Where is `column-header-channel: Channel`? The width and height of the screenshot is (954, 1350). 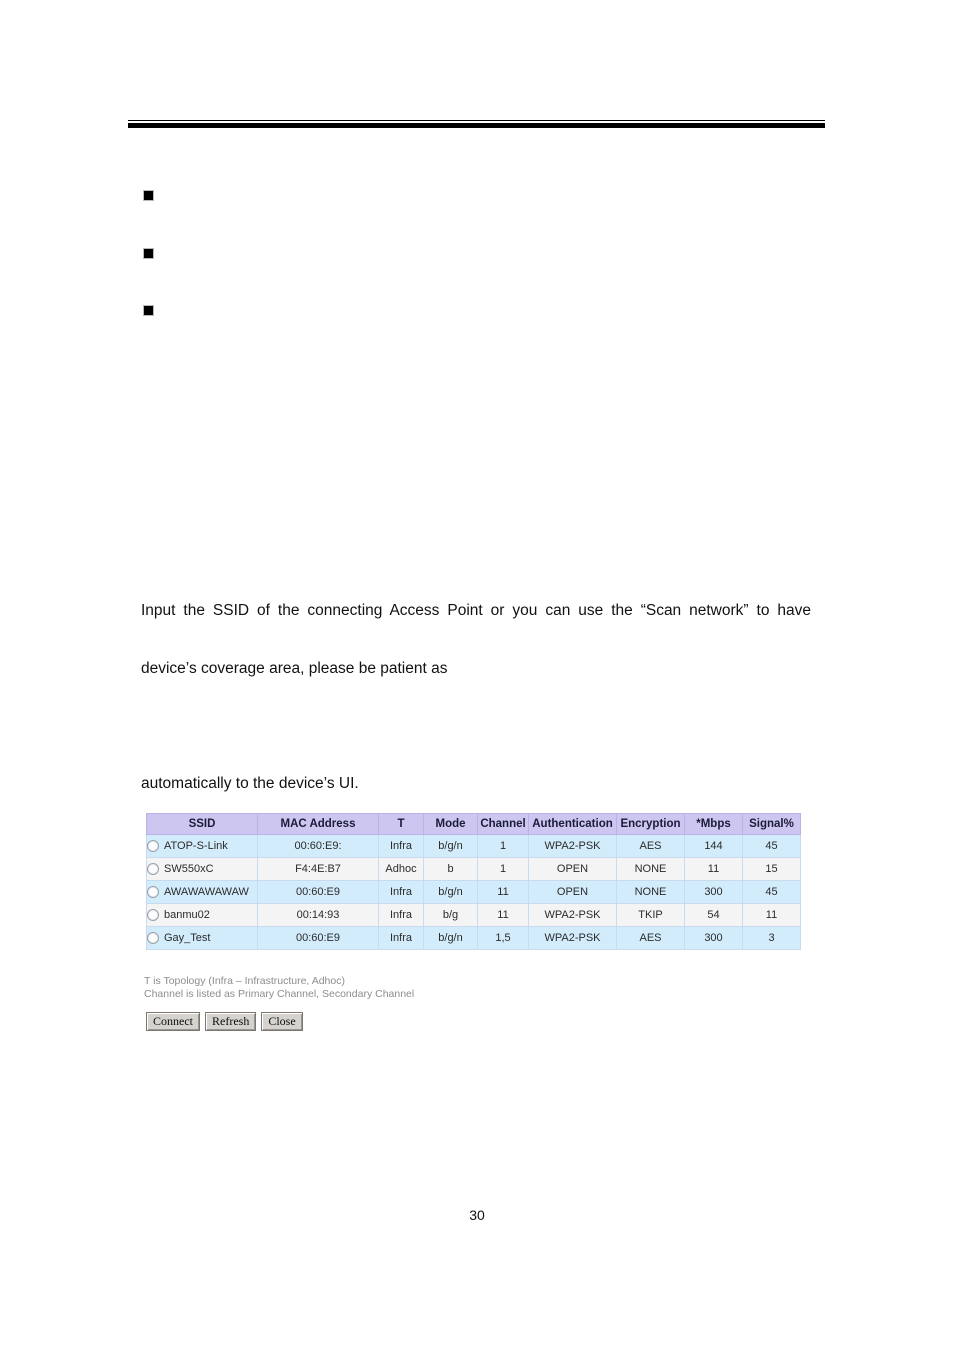
column-header-channel: Channel is located at coordinates (503, 824).